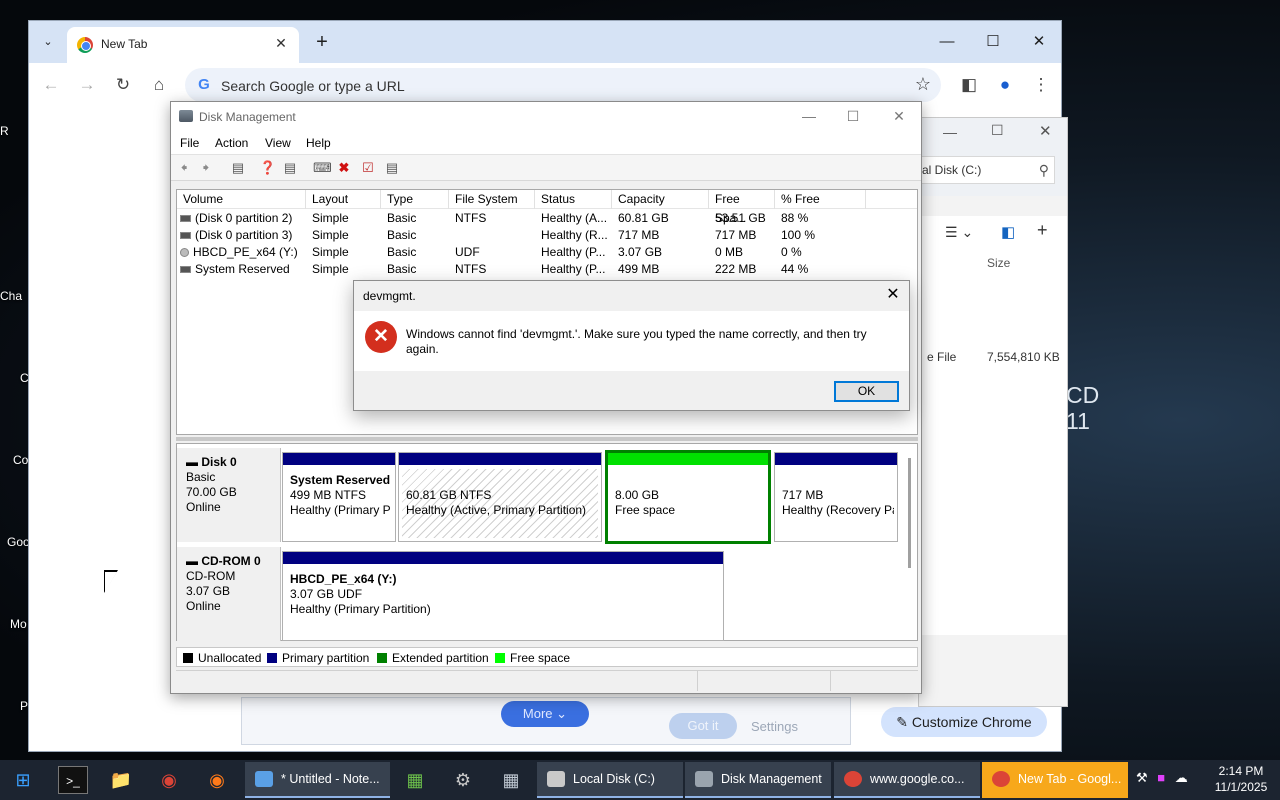 The width and height of the screenshot is (1280, 800). What do you see at coordinates (219, 462) in the screenshot?
I see `disk-name: Disk 0` at bounding box center [219, 462].